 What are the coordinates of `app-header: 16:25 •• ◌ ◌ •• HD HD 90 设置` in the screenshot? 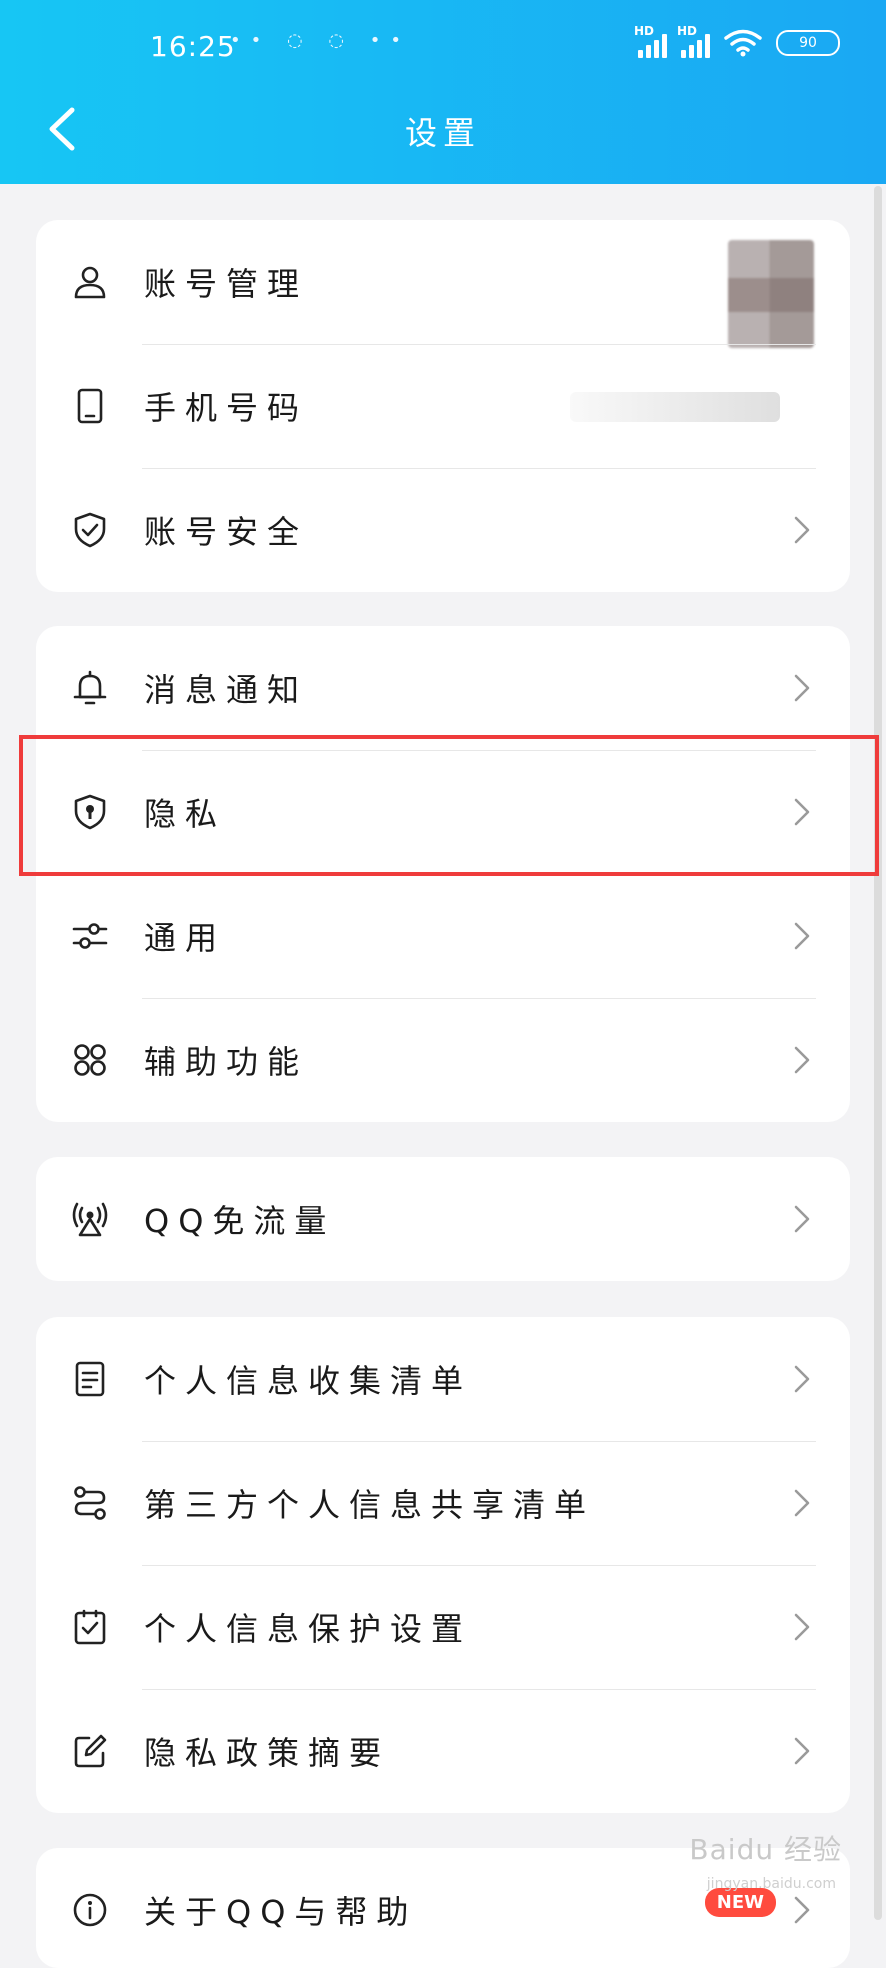 It's located at (443, 92).